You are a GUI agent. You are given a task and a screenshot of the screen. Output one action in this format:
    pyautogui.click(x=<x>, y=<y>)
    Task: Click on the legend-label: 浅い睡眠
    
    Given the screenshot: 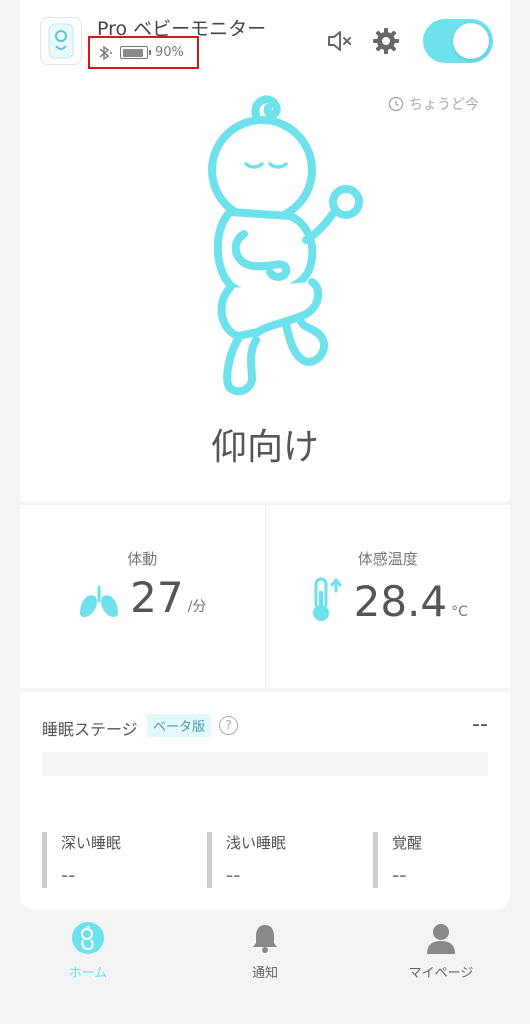 What is the action you would take?
    pyautogui.click(x=256, y=843)
    